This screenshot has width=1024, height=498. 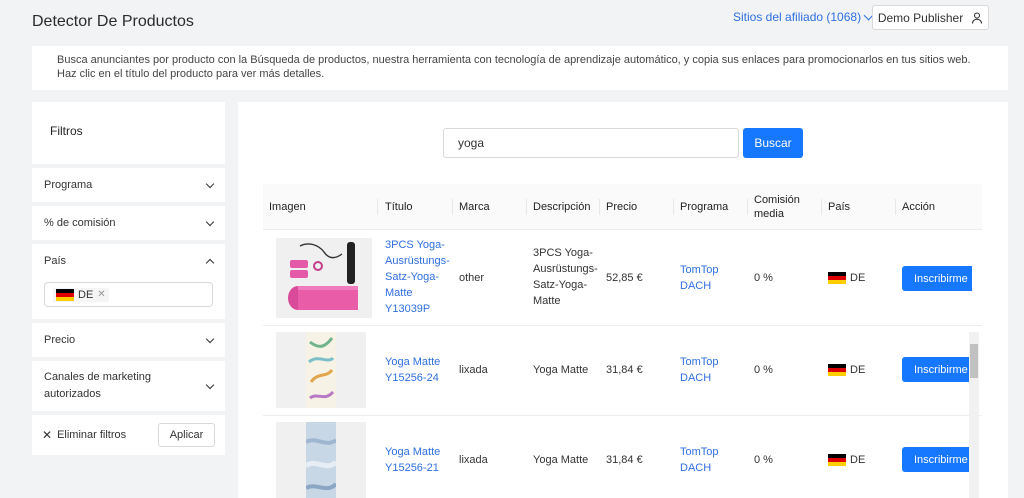 I want to click on product-title-link: Yoga Matte Y15256-21, so click(x=417, y=460).